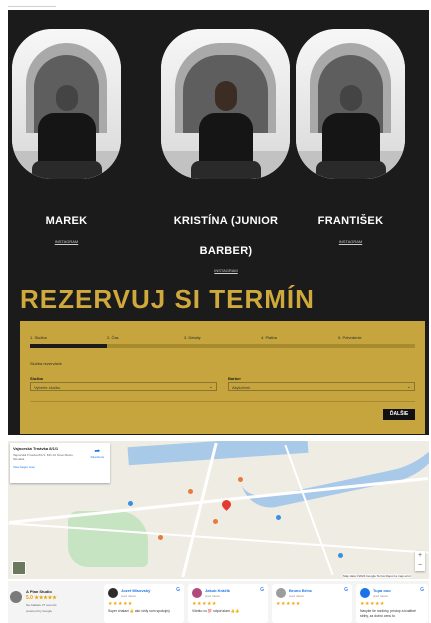 Image resolution: width=431 pixels, height=623 pixels. What do you see at coordinates (19, 568) in the screenshot?
I see `satellite-toggle` at bounding box center [19, 568].